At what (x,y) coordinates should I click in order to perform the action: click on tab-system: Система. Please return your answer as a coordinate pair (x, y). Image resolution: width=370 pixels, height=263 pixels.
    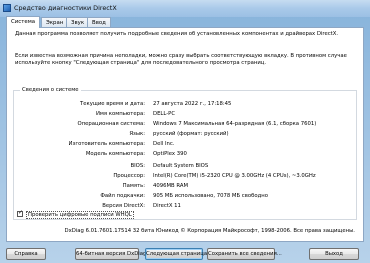
    Looking at the image, I should click on (23, 22).